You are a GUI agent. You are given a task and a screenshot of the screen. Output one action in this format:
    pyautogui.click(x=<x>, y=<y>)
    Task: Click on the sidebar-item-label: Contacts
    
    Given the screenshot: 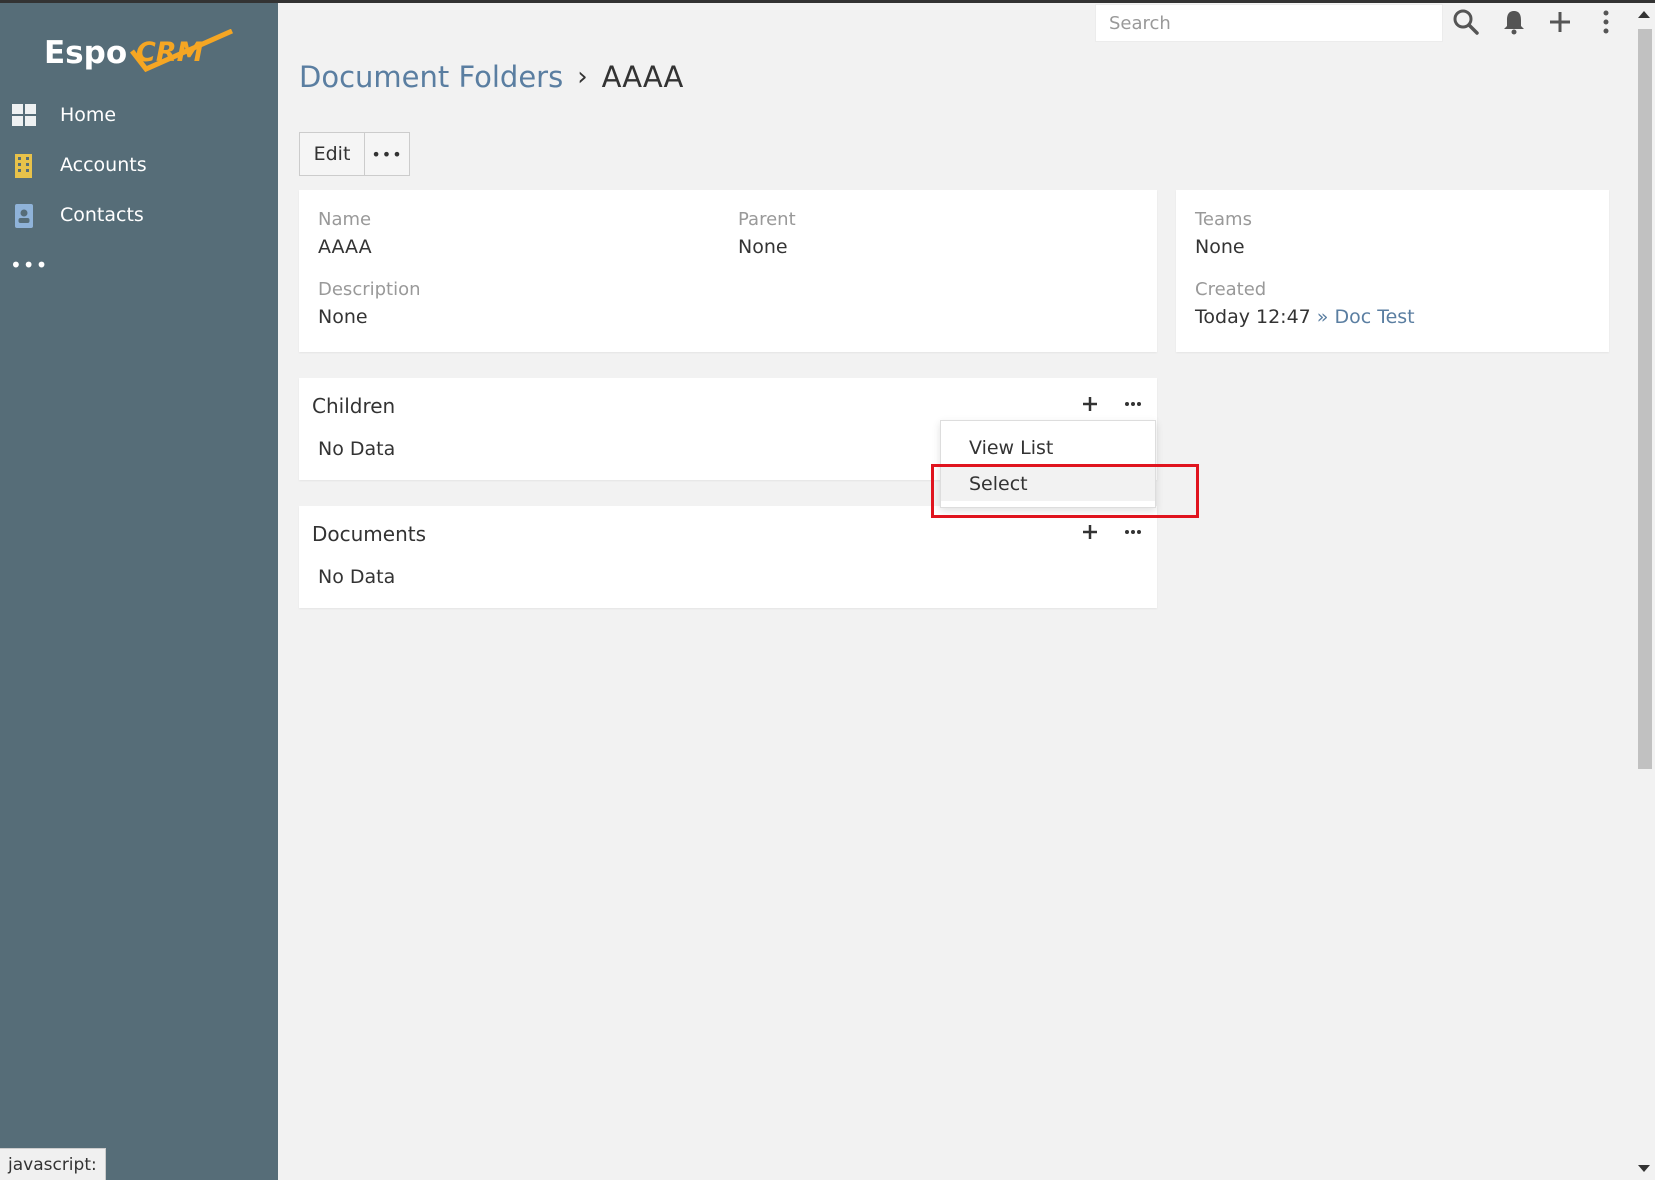 What is the action you would take?
    pyautogui.click(x=102, y=215)
    